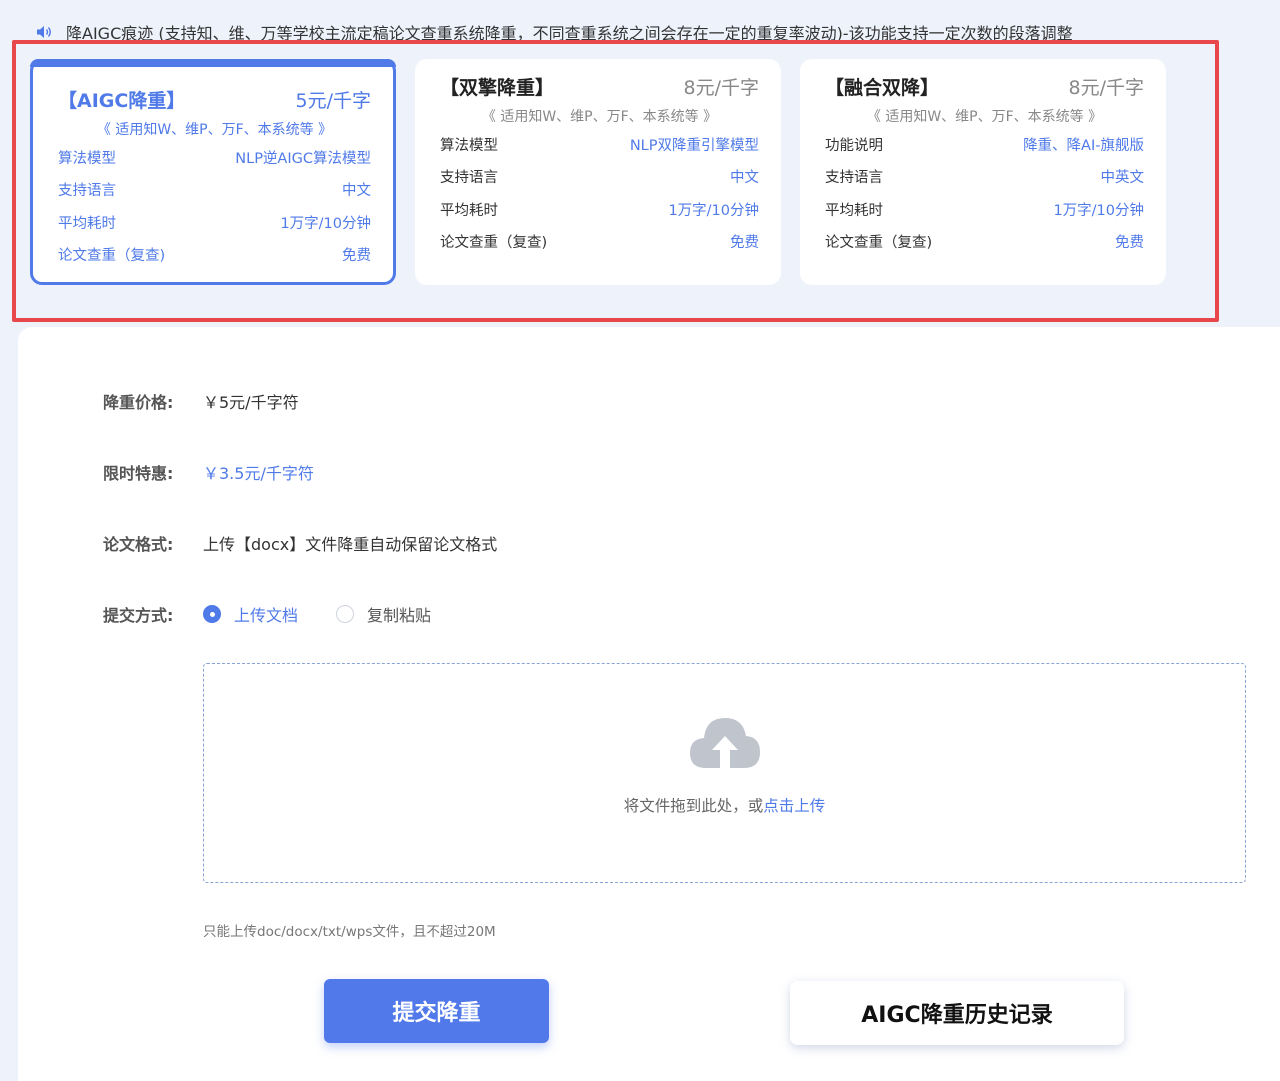 This screenshot has height=1081, width=1280. What do you see at coordinates (854, 145) in the screenshot?
I see `plan-row-key: 功能说明` at bounding box center [854, 145].